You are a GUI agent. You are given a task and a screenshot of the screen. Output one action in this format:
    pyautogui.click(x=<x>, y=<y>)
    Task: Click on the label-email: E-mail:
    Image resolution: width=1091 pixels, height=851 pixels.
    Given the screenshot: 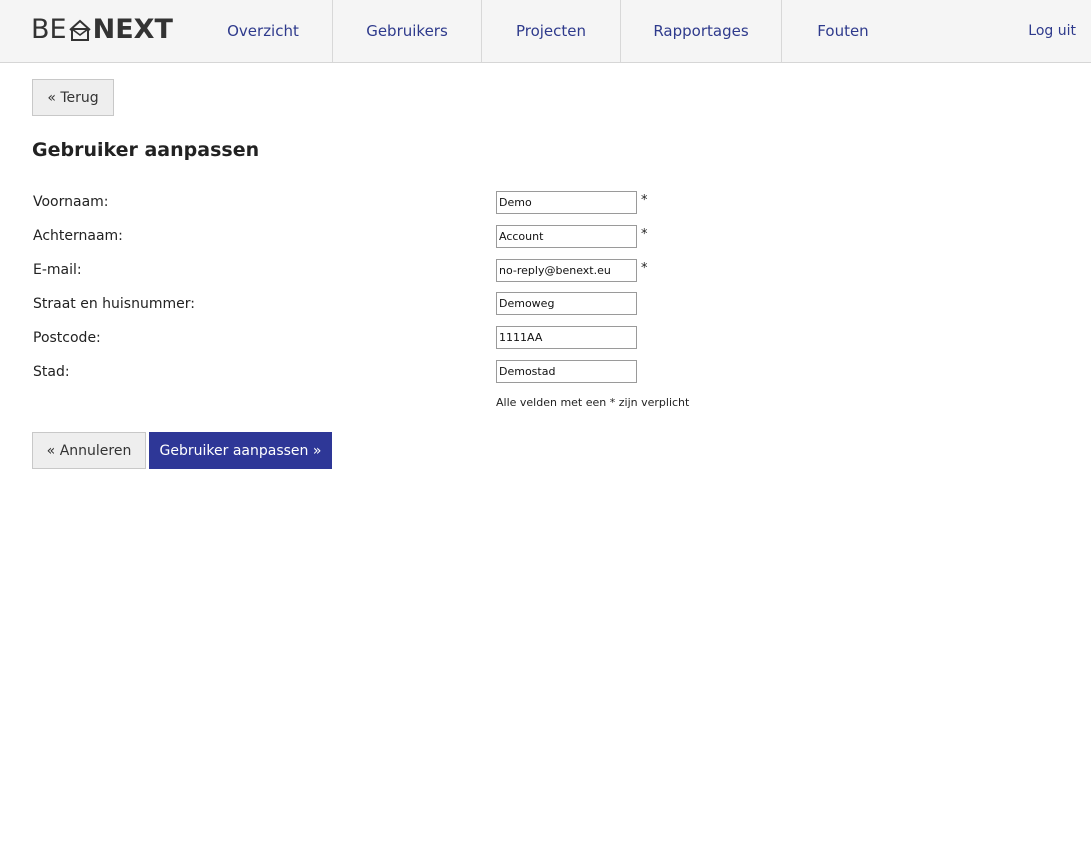 What is the action you would take?
    pyautogui.click(x=57, y=270)
    